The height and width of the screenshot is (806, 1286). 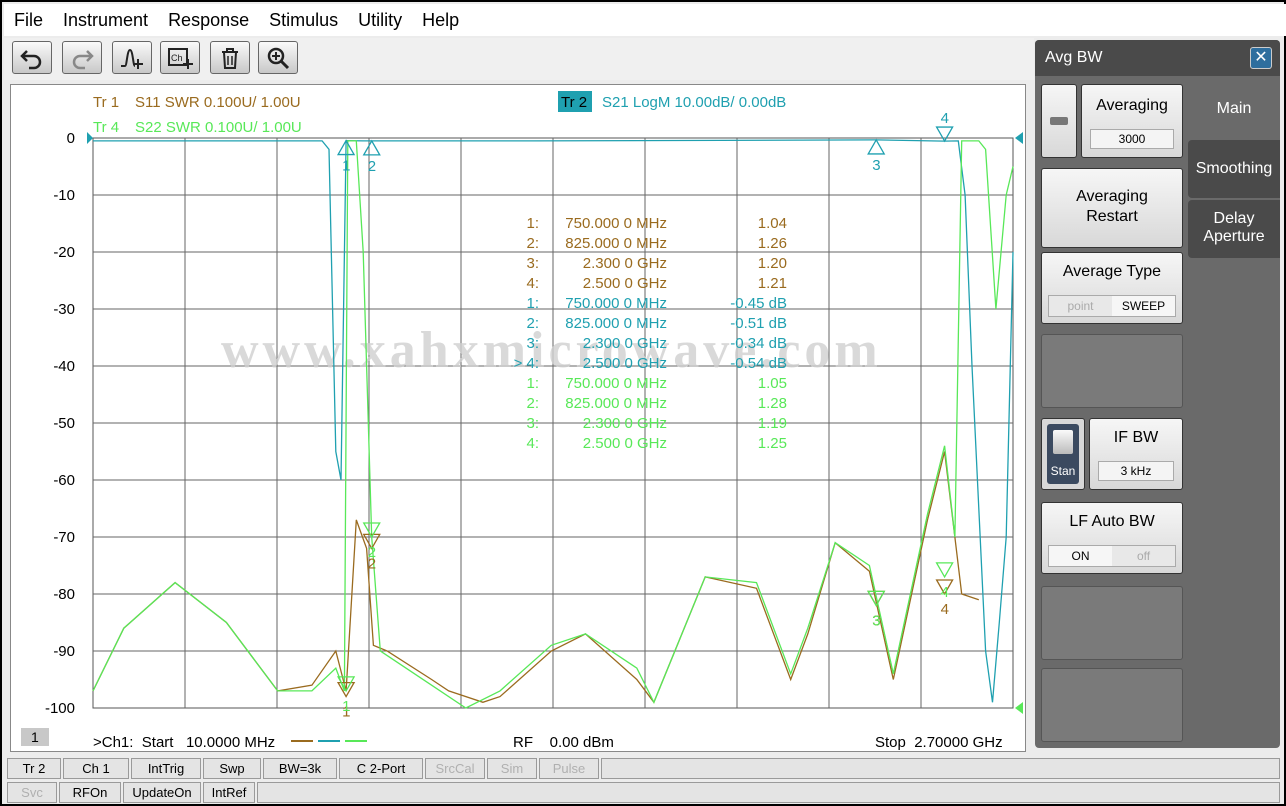 What do you see at coordinates (218, 127) in the screenshot?
I see `tr4-desc: S22 SWR 0.100U/ 1.00U` at bounding box center [218, 127].